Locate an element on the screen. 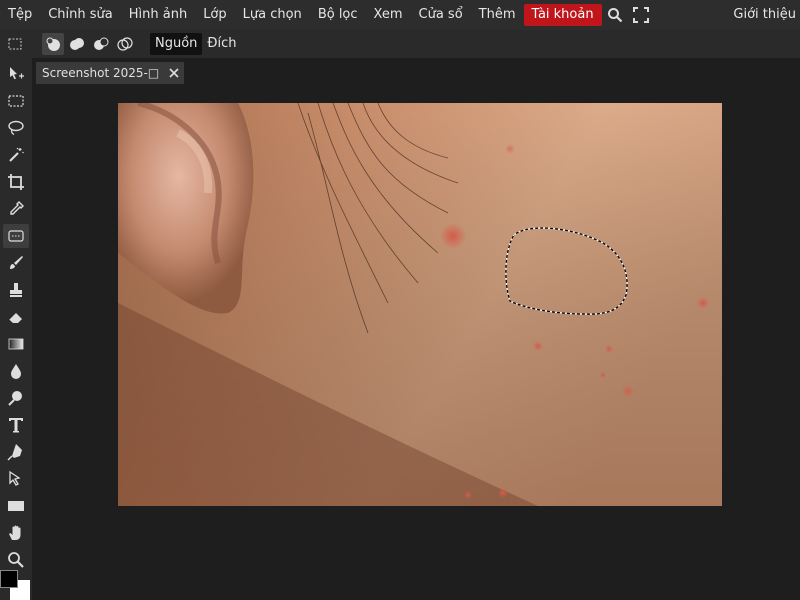  menu-select: Lựa chọn is located at coordinates (272, 15).